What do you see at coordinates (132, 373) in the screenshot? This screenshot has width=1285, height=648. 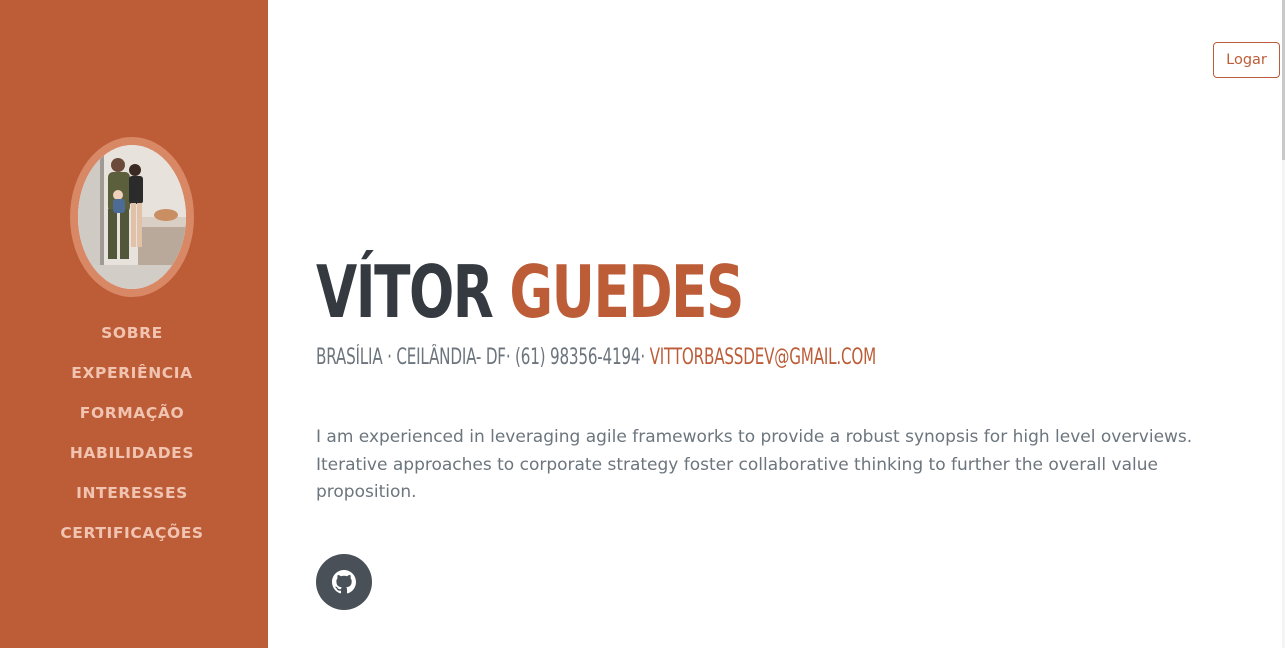 I see `nav-link-experiencia: EXPERIÊNCIA` at bounding box center [132, 373].